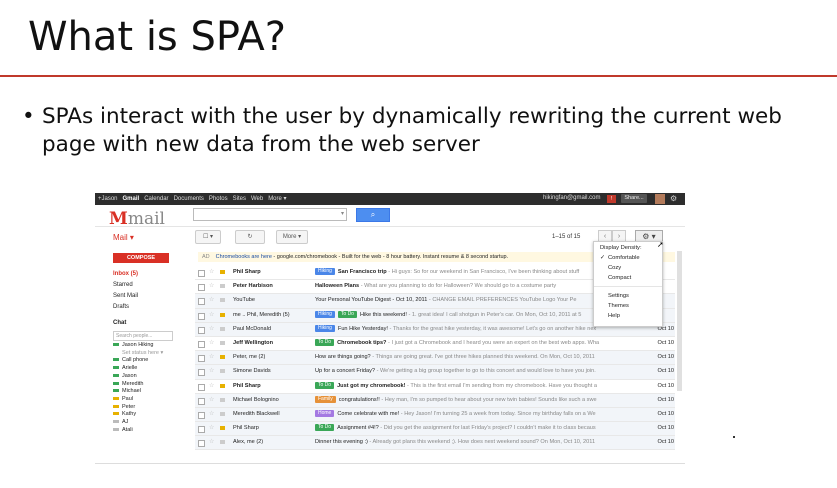 Image resolution: width=837 pixels, height=488 pixels. What do you see at coordinates (614, 316) in the screenshot?
I see `menu-item-help: Help` at bounding box center [614, 316].